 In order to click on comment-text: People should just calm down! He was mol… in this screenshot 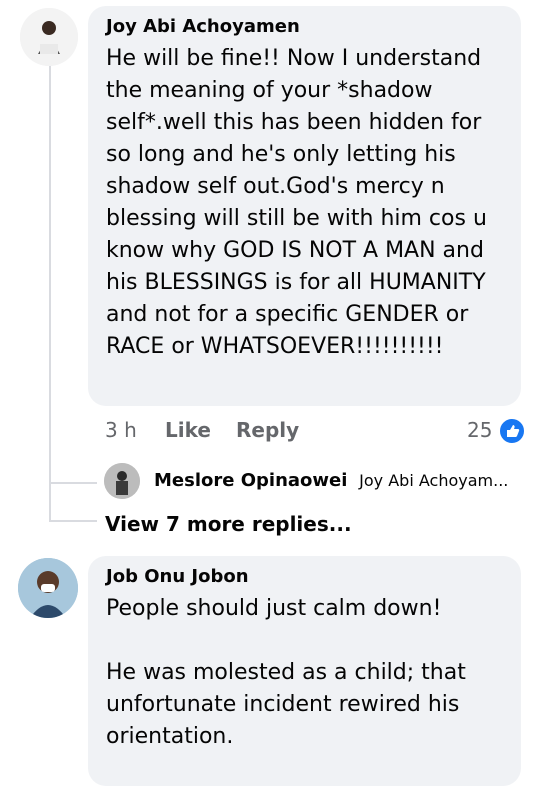, I will do `click(286, 672)`.